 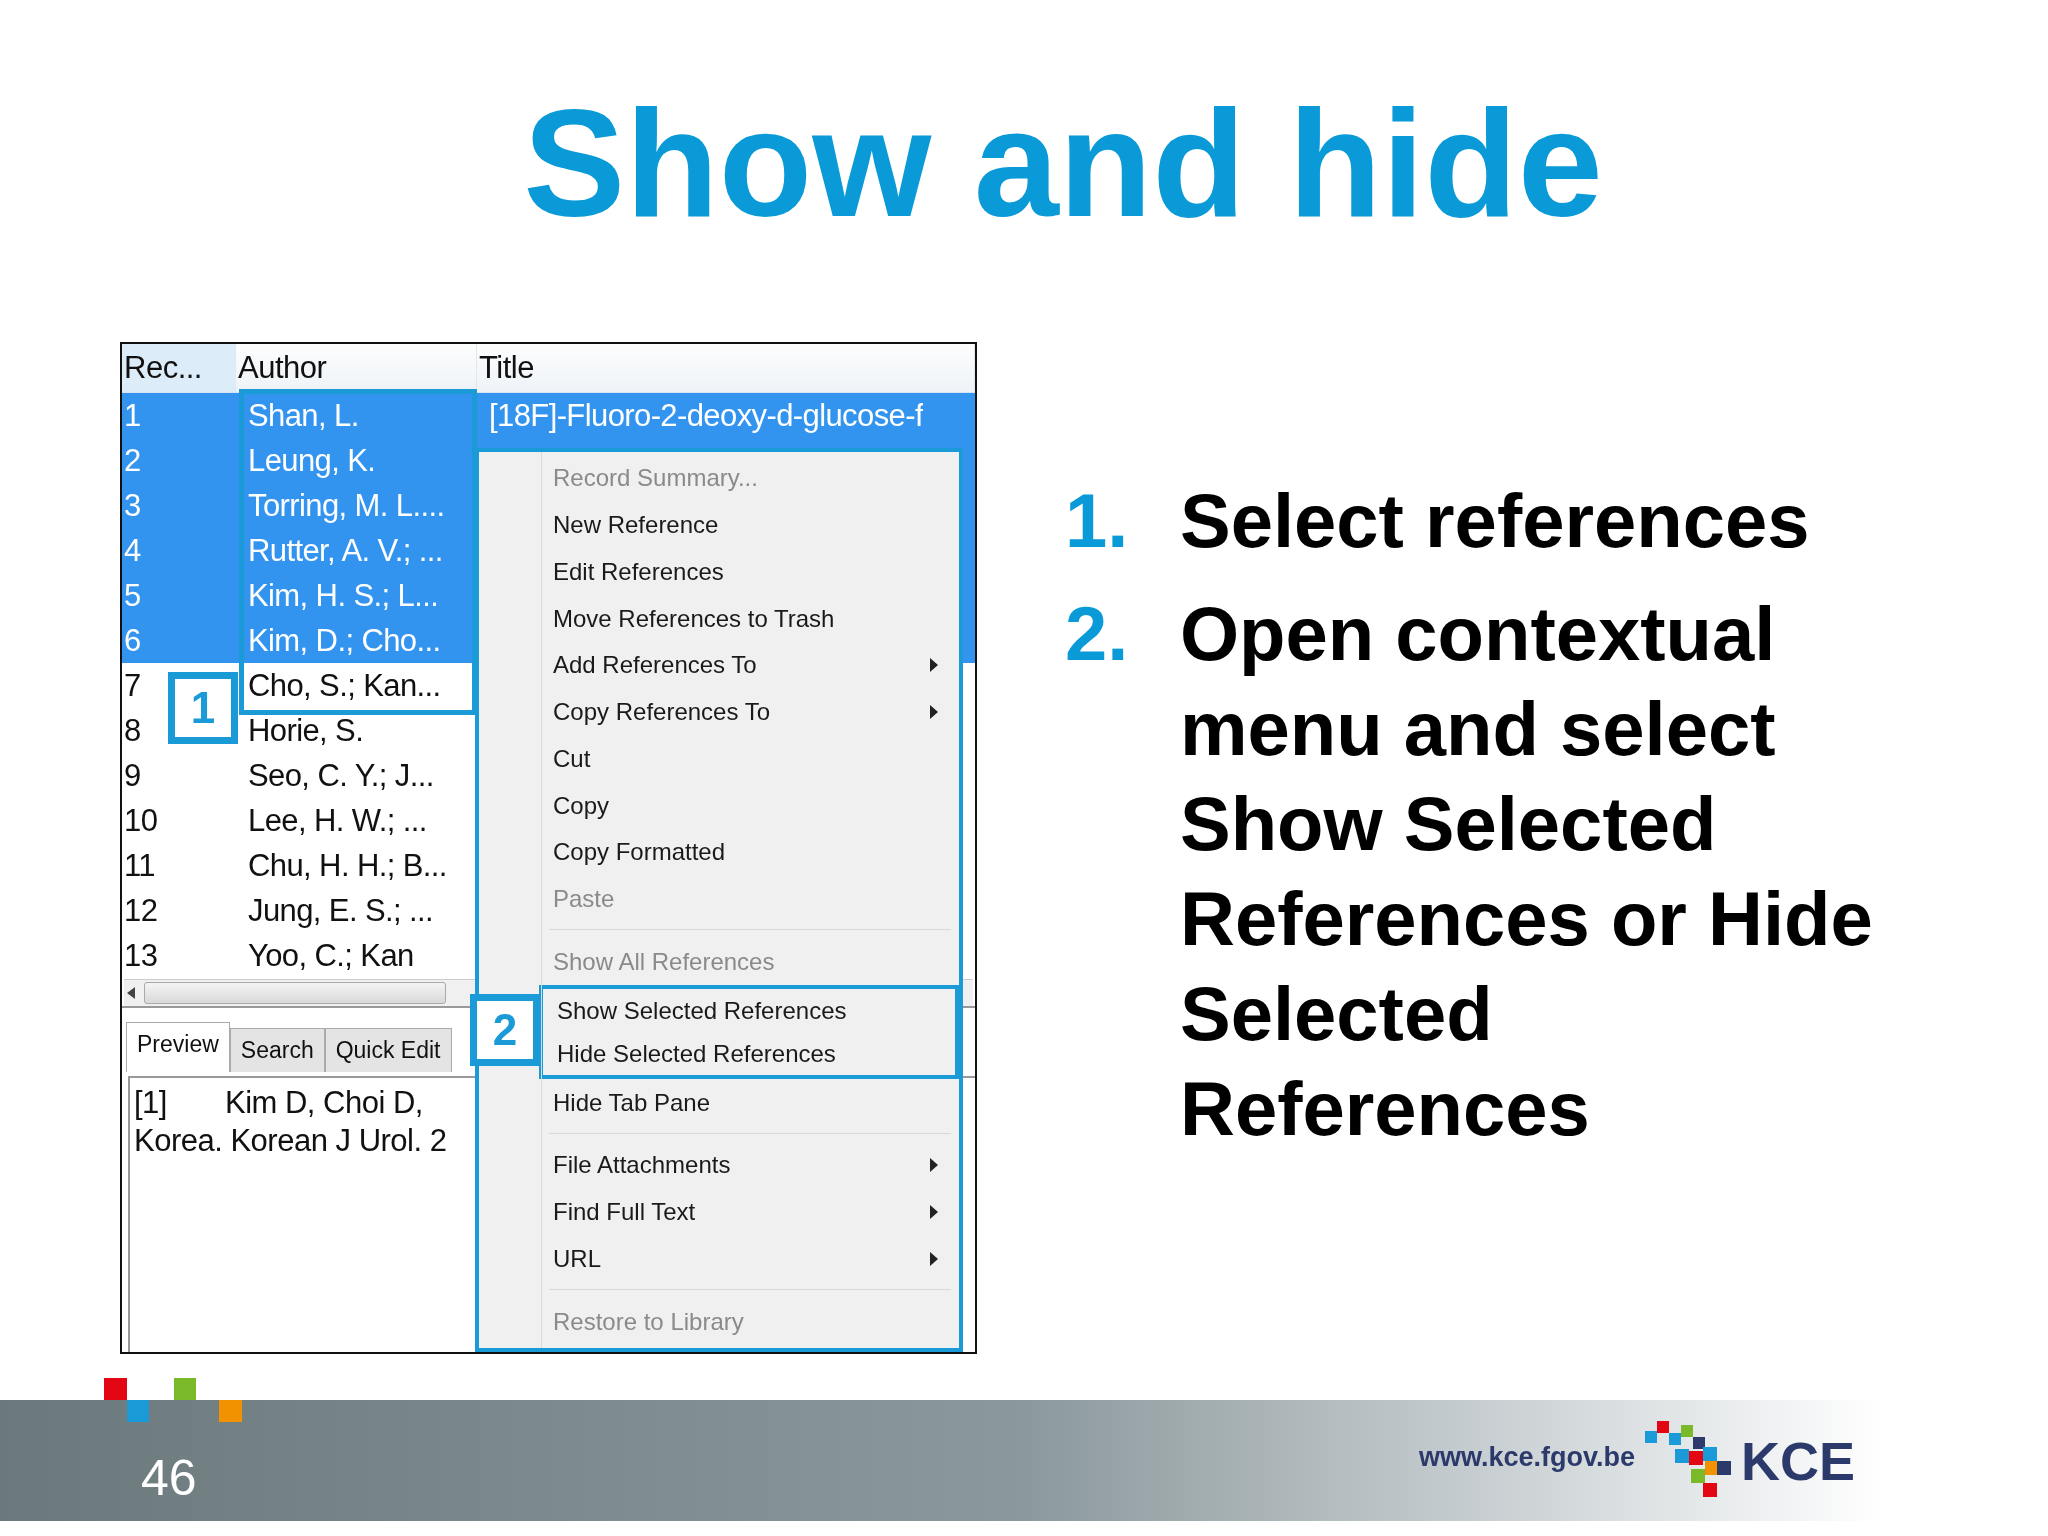 What do you see at coordinates (132, 506) in the screenshot?
I see `table-cell-text: 3` at bounding box center [132, 506].